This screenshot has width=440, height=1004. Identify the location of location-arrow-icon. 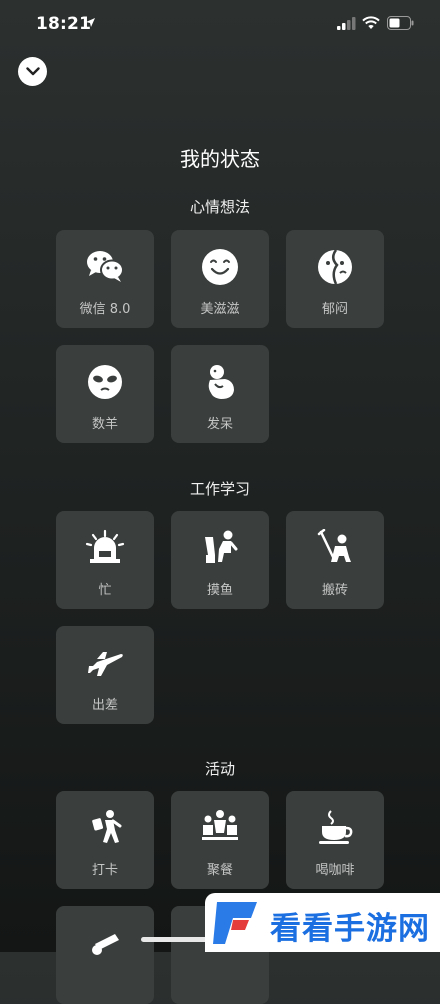
(90, 22).